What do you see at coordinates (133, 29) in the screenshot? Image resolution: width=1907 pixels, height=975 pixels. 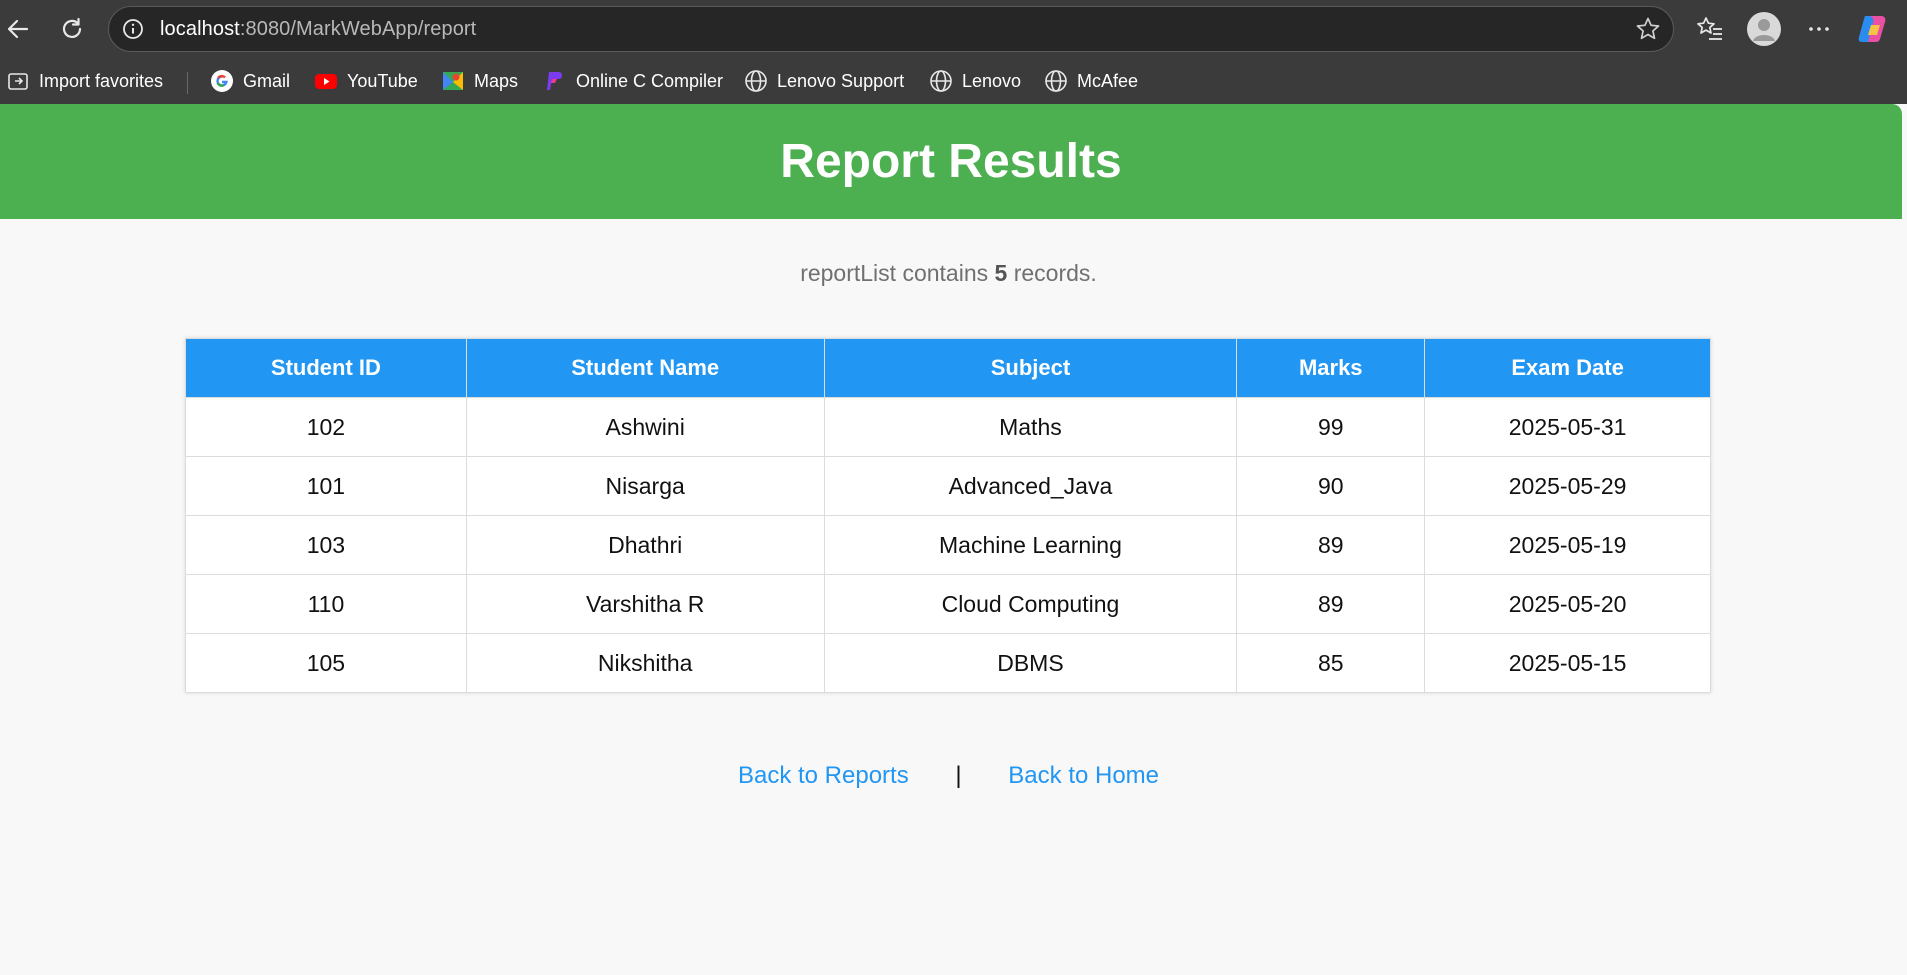 I see `site-info-icon` at bounding box center [133, 29].